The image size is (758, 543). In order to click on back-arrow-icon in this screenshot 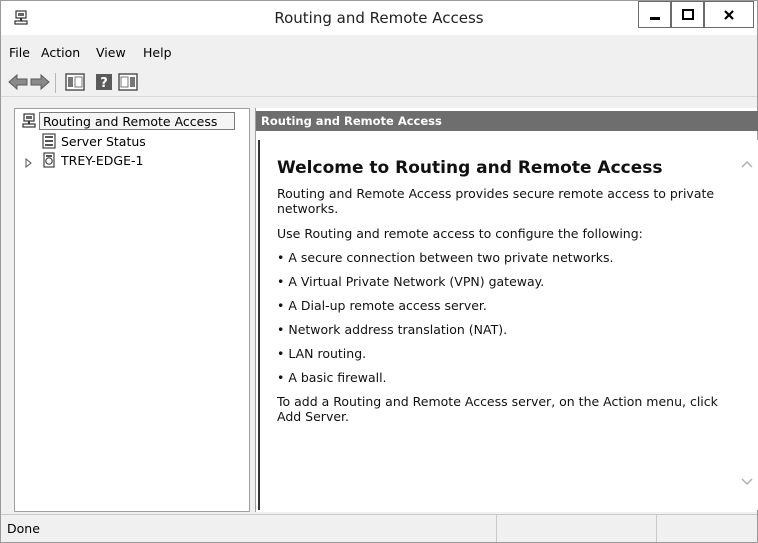, I will do `click(18, 82)`.